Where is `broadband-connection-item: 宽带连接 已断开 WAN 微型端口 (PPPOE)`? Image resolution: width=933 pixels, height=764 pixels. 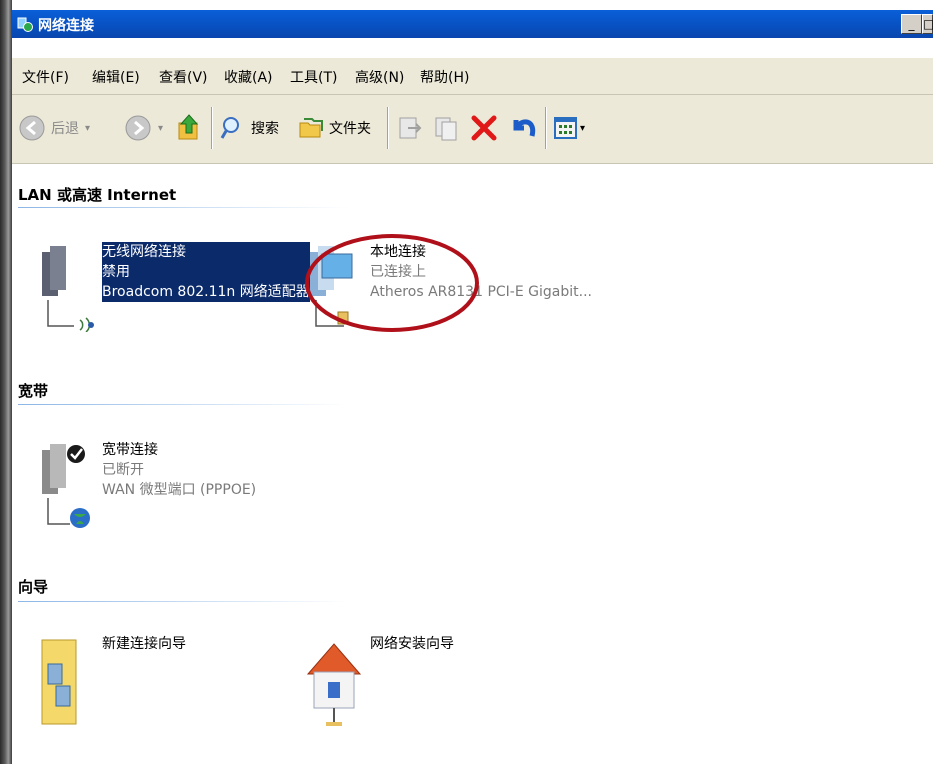
broadband-connection-item: 宽带连接 已断开 WAN 微型端口 (PPPOE) is located at coordinates (170, 485).